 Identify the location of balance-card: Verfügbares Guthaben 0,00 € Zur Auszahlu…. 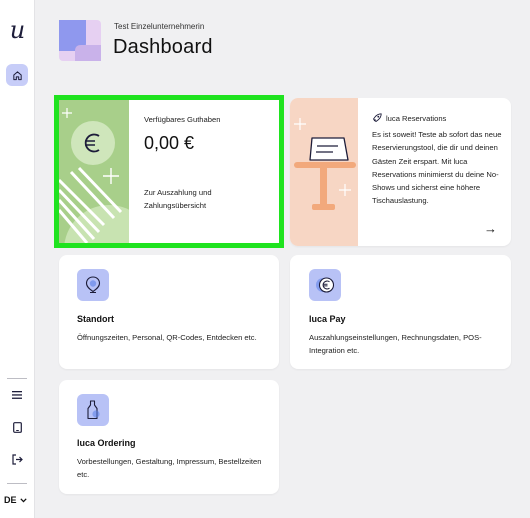
(169, 171).